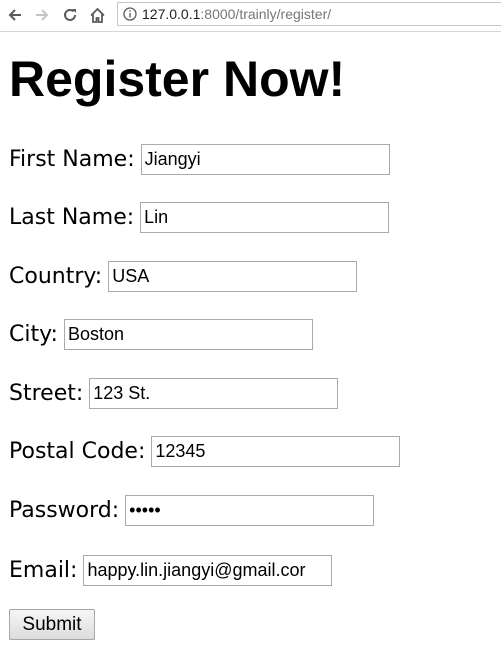 The width and height of the screenshot is (501, 655). I want to click on country-label: Country:, so click(56, 276).